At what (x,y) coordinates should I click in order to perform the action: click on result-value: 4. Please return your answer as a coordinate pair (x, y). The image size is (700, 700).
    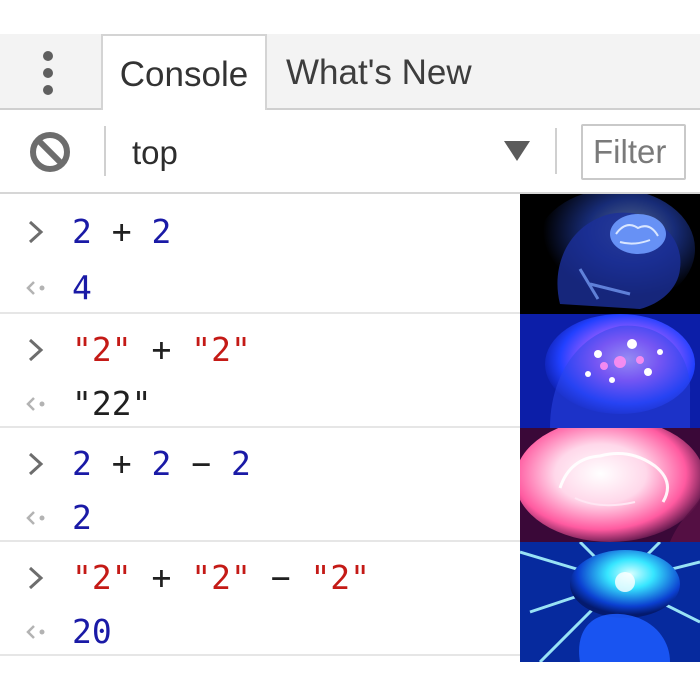
    Looking at the image, I should click on (82, 287).